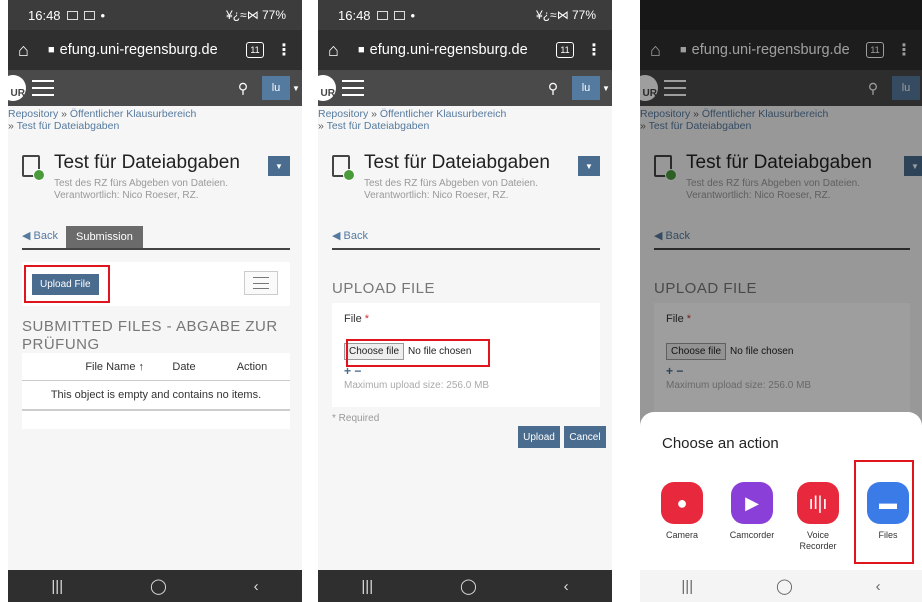 This screenshot has height=602, width=922. What do you see at coordinates (752, 535) in the screenshot?
I see `app-label: Camcorder` at bounding box center [752, 535].